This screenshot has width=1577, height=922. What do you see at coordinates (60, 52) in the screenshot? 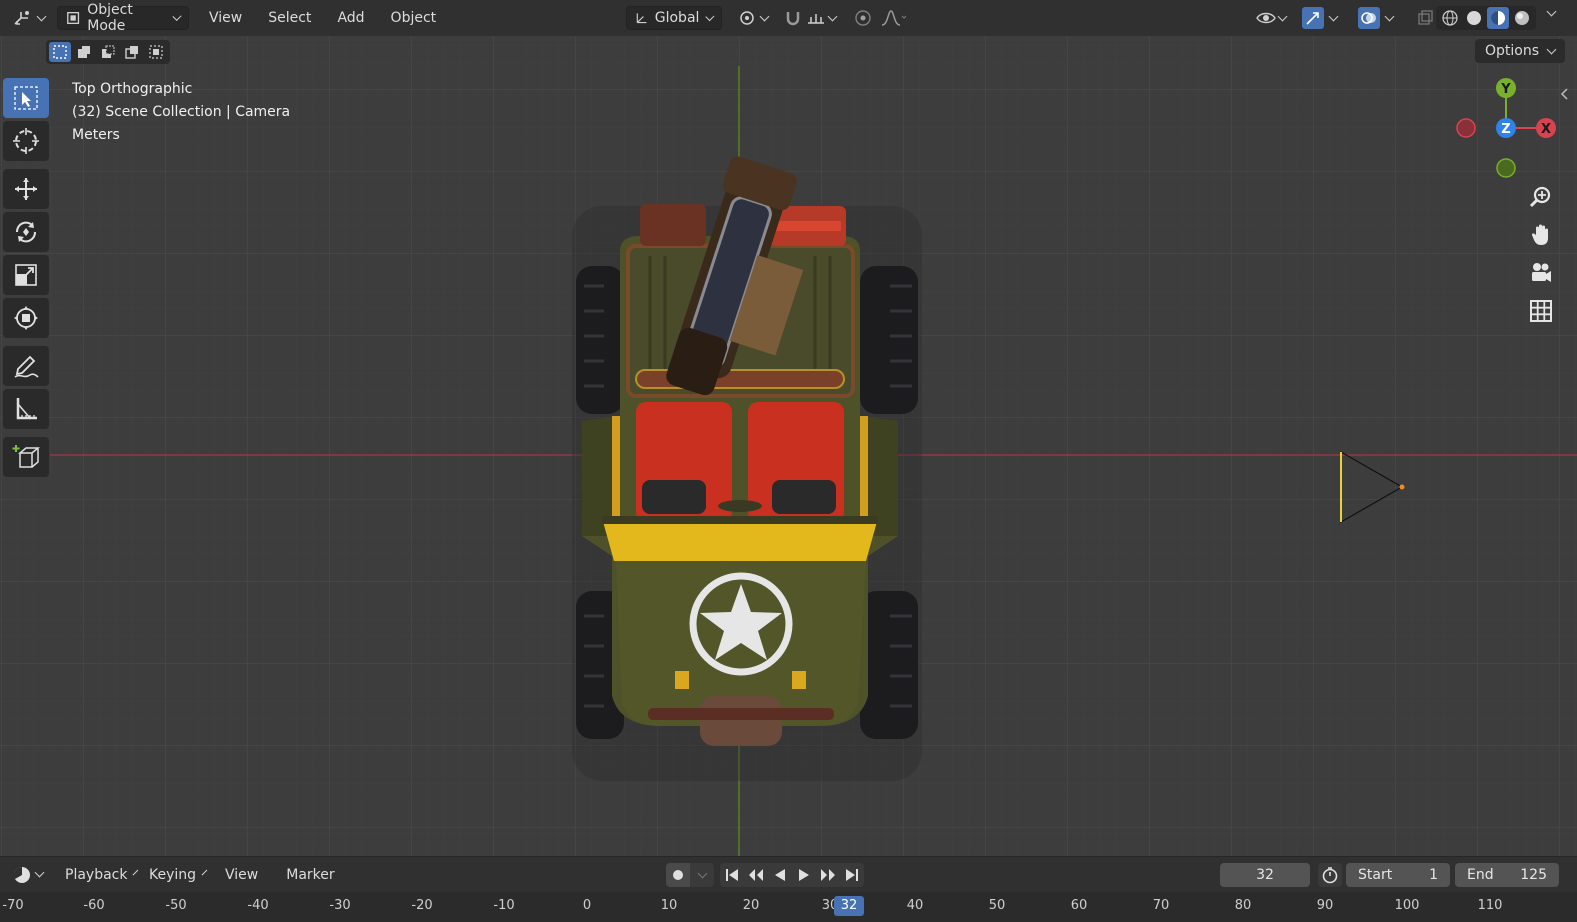
I see `select-new-button` at bounding box center [60, 52].